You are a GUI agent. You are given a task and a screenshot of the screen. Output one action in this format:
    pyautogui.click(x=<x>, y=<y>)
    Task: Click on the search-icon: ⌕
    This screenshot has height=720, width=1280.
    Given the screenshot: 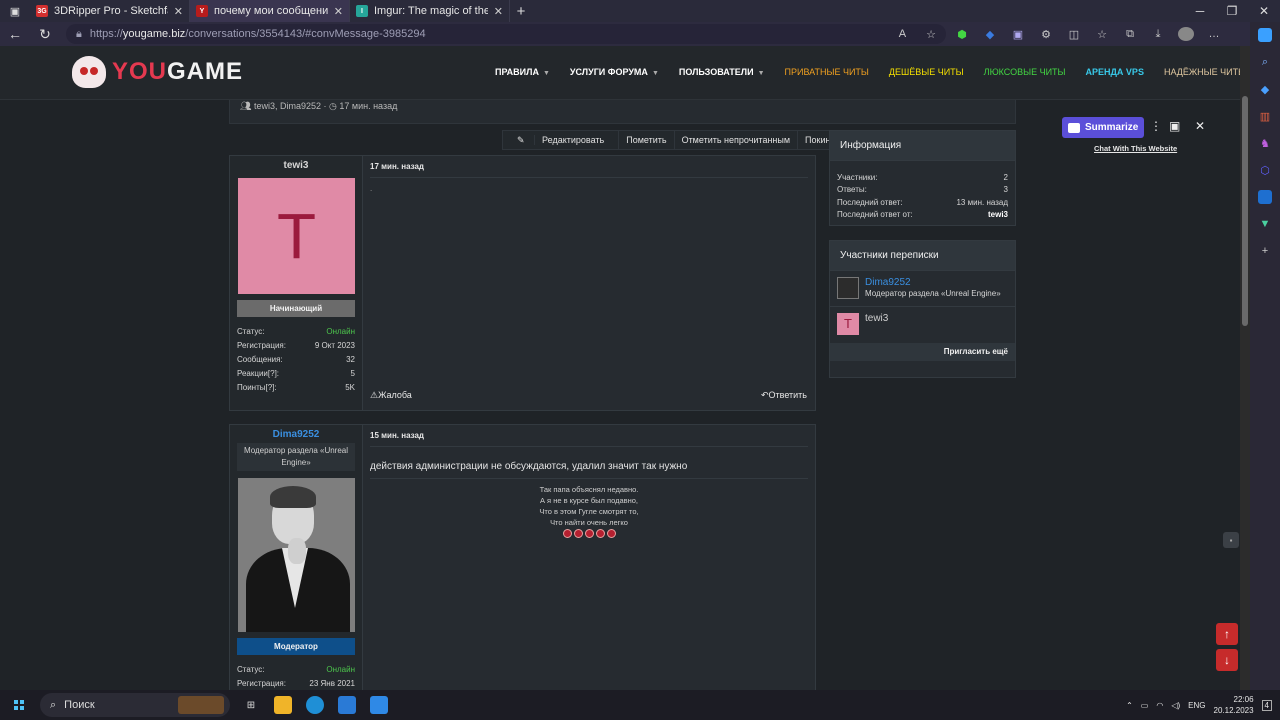 What is the action you would take?
    pyautogui.click(x=1265, y=62)
    